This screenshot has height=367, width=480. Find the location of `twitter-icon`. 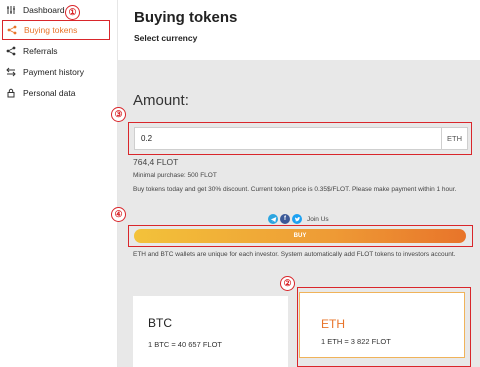

twitter-icon is located at coordinates (297, 219).